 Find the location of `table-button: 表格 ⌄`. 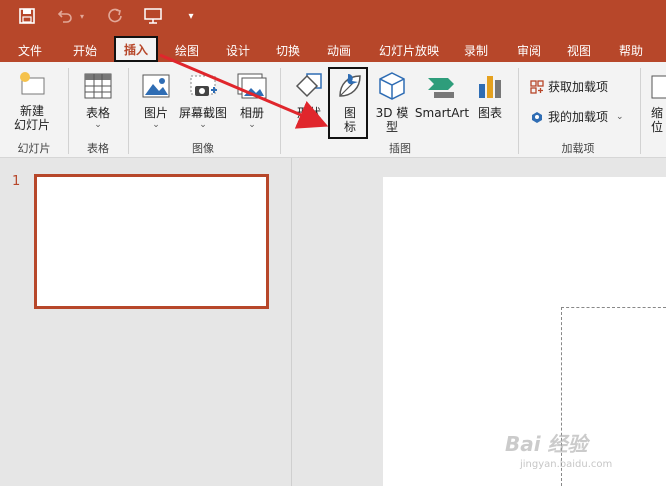

table-button: 表格 ⌄ is located at coordinates (98, 100).